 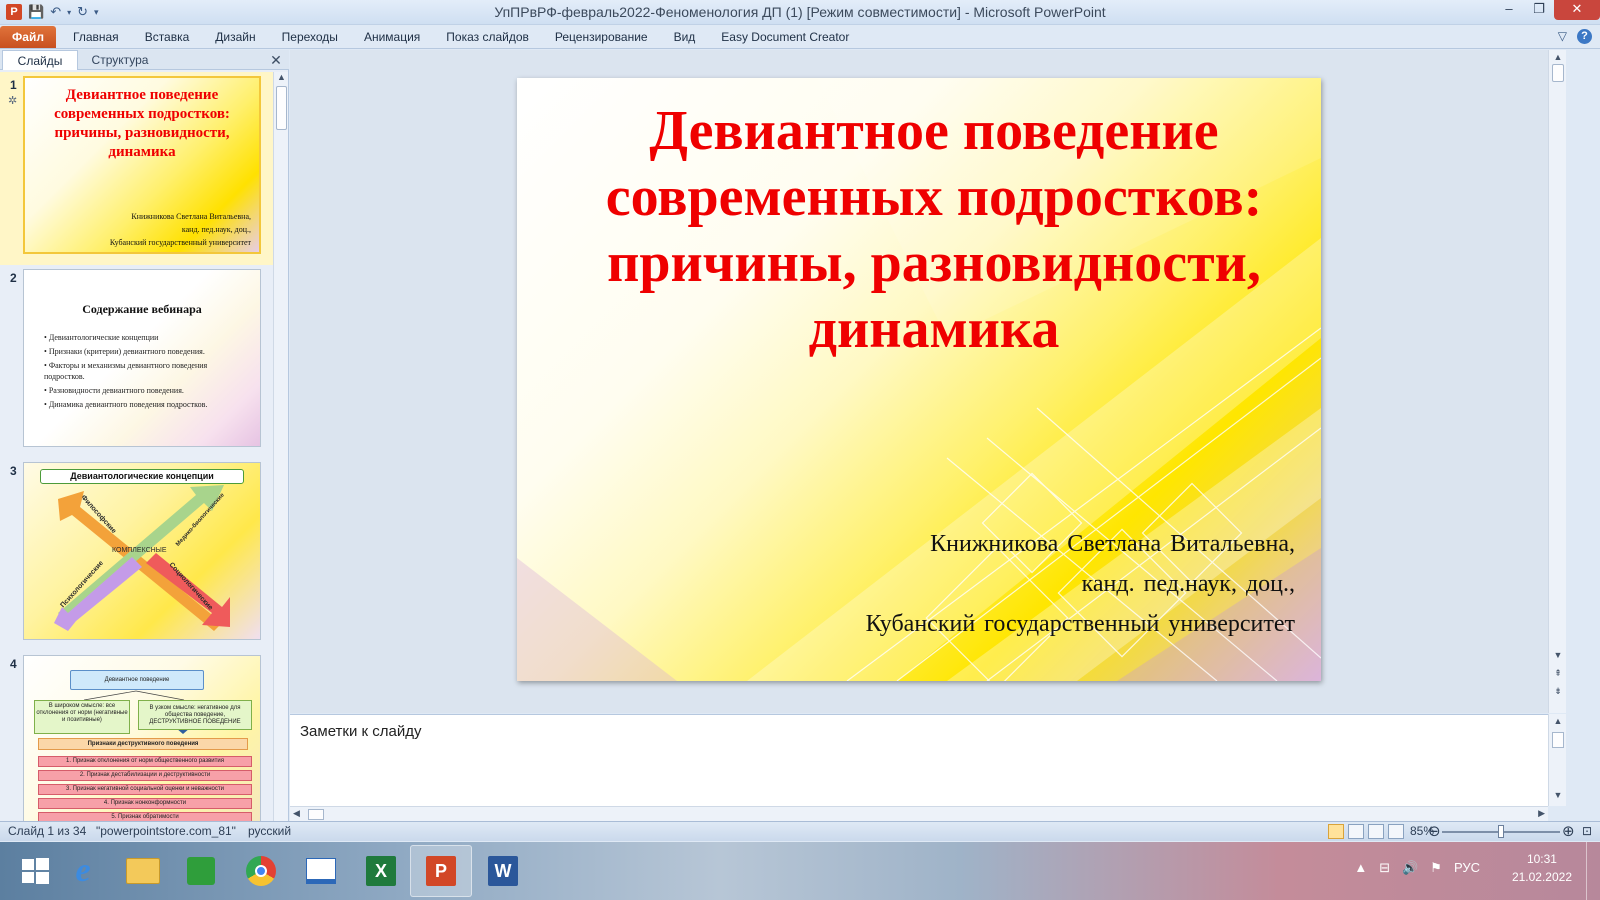 What do you see at coordinates (310, 37) in the screenshot?
I see `tab-transitions: Переходы` at bounding box center [310, 37].